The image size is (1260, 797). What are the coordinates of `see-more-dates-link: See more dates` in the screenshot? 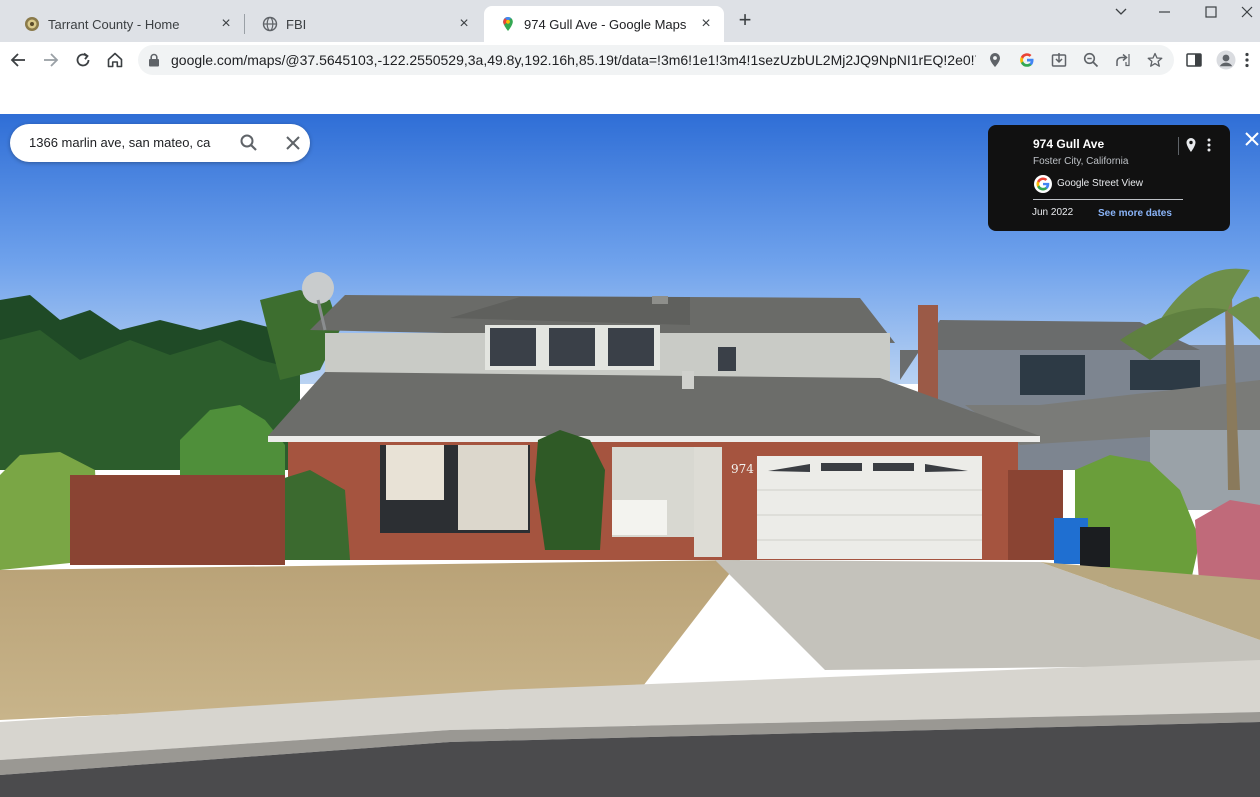 It's located at (1135, 213).